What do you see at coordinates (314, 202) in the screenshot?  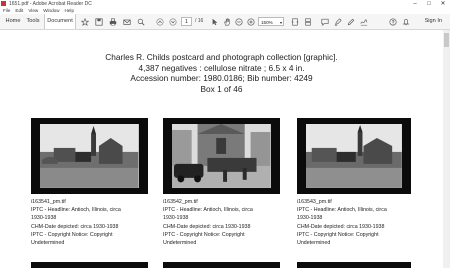 I see `file-name: i163543_pm.tif` at bounding box center [314, 202].